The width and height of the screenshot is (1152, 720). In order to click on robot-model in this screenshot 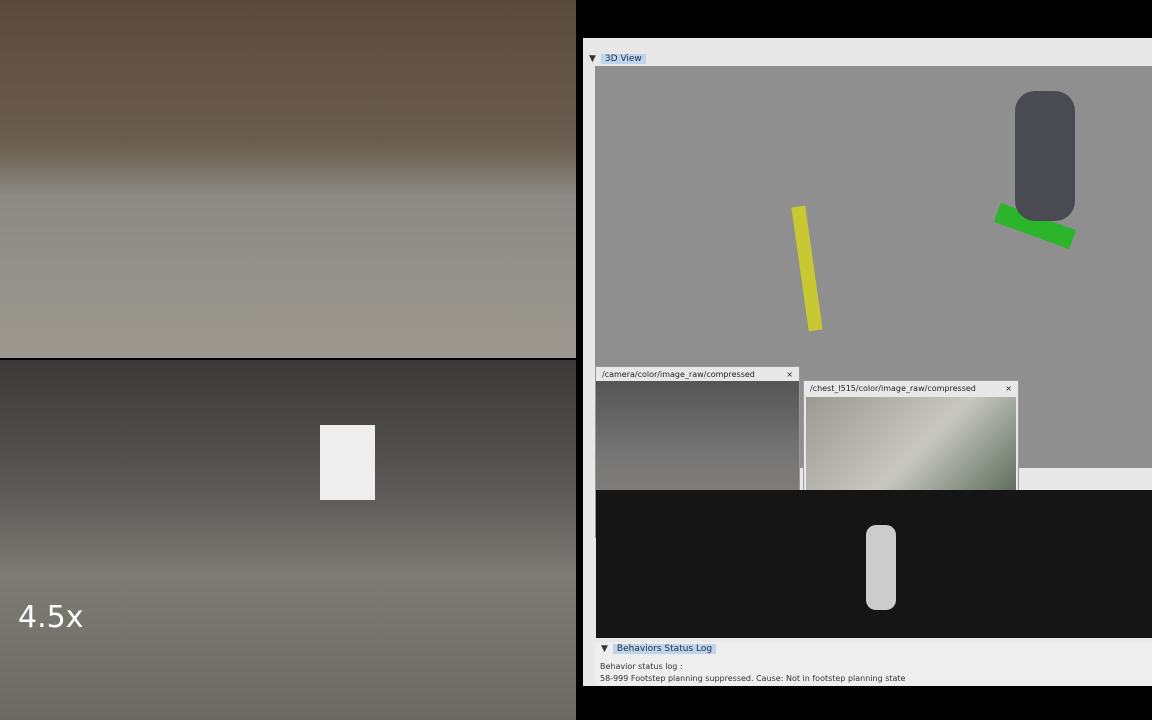, I will do `click(1045, 156)`.